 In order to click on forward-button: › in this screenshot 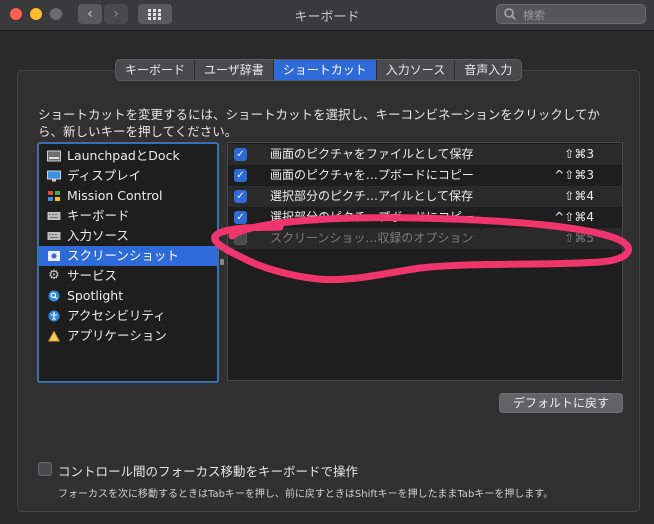, I will do `click(116, 14)`.